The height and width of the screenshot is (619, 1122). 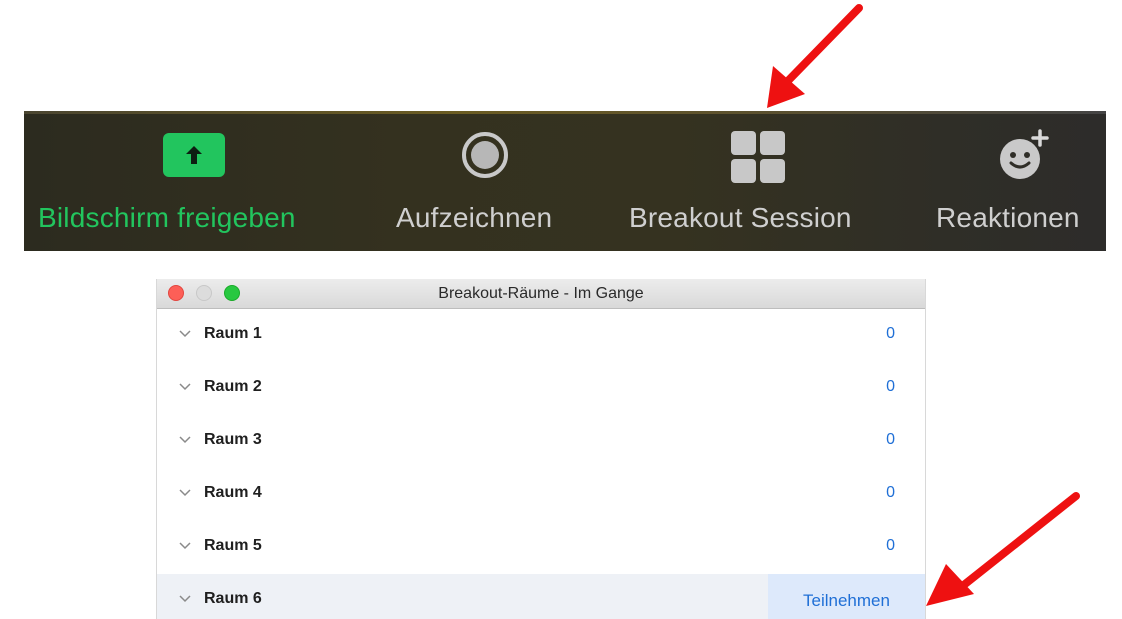 I want to click on reactions-icon, so click(x=1028, y=155).